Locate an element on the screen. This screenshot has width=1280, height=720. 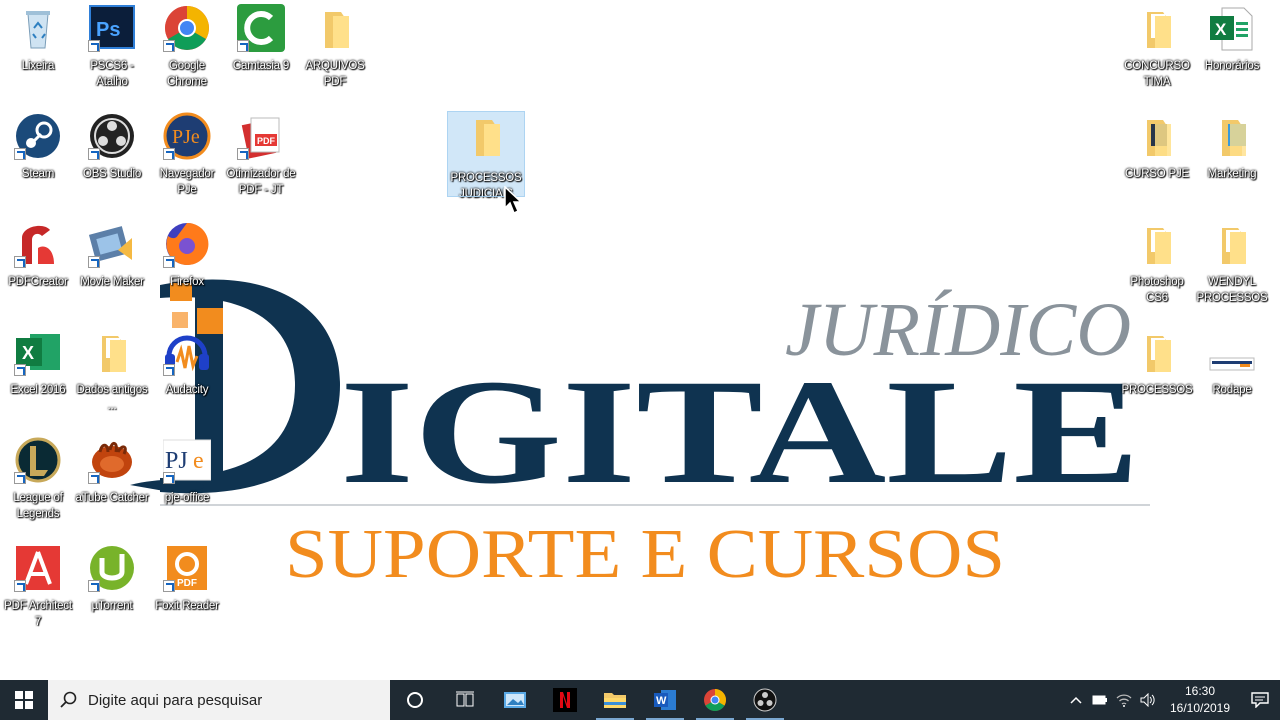
icon-label: Google Chrome is located at coordinates (187, 74).